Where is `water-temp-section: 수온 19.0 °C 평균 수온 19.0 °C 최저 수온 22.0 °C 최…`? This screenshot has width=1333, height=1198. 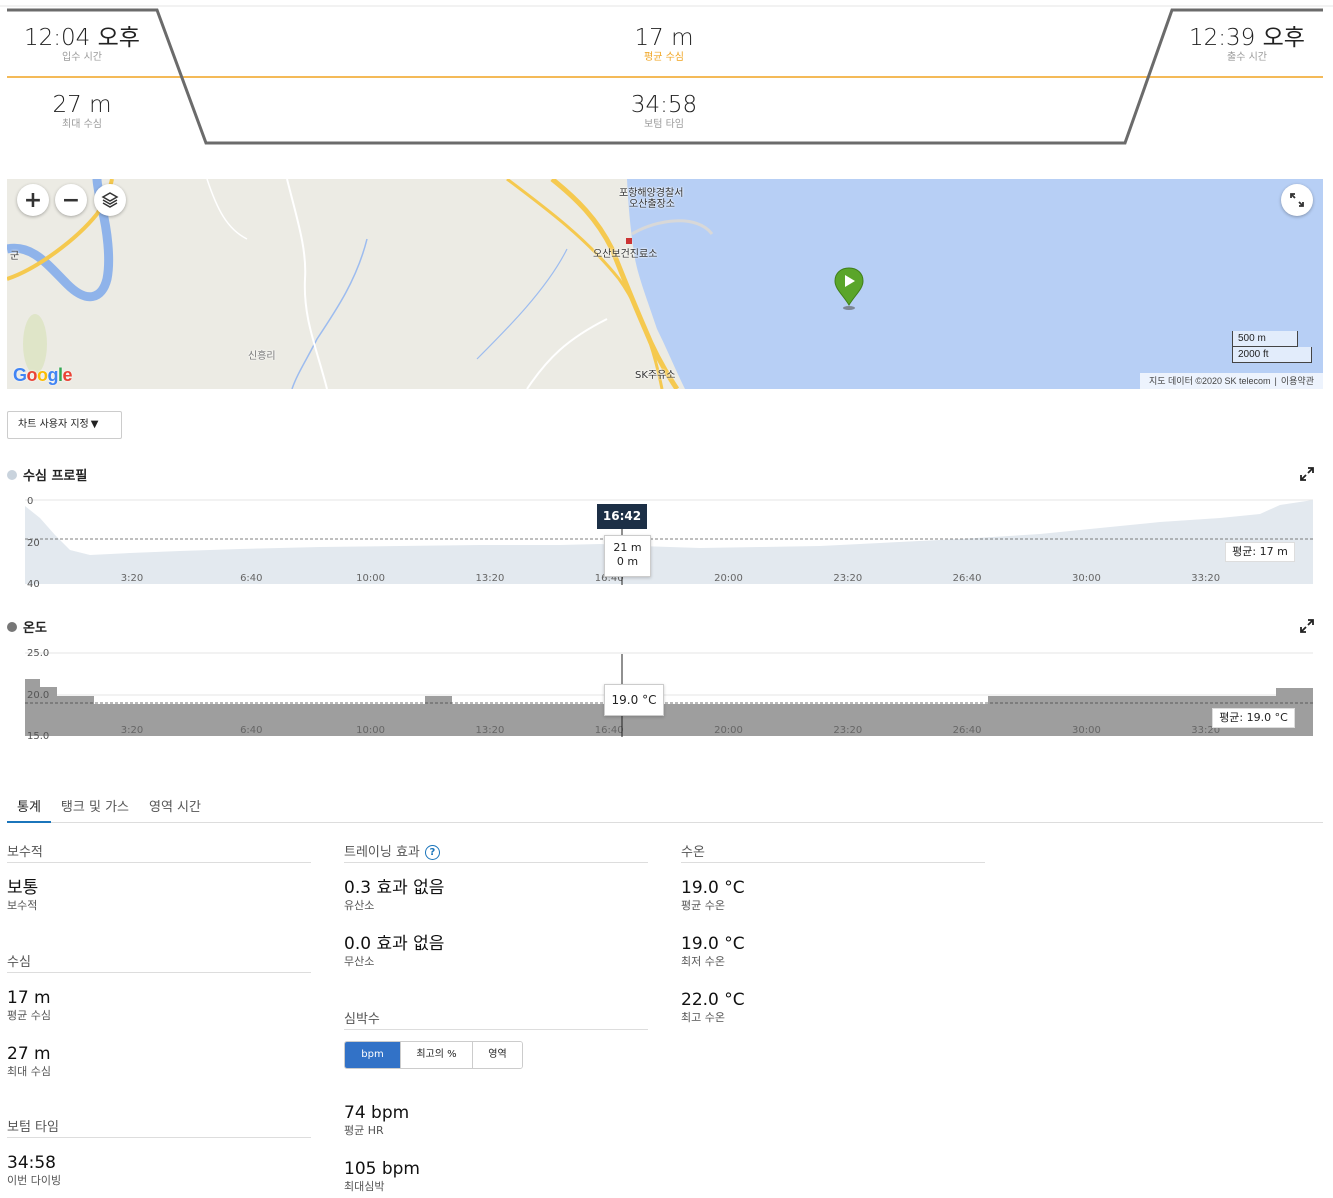 water-temp-section: 수온 19.0 °C 평균 수온 19.0 °C 최저 수온 22.0 °C 최… is located at coordinates (833, 934).